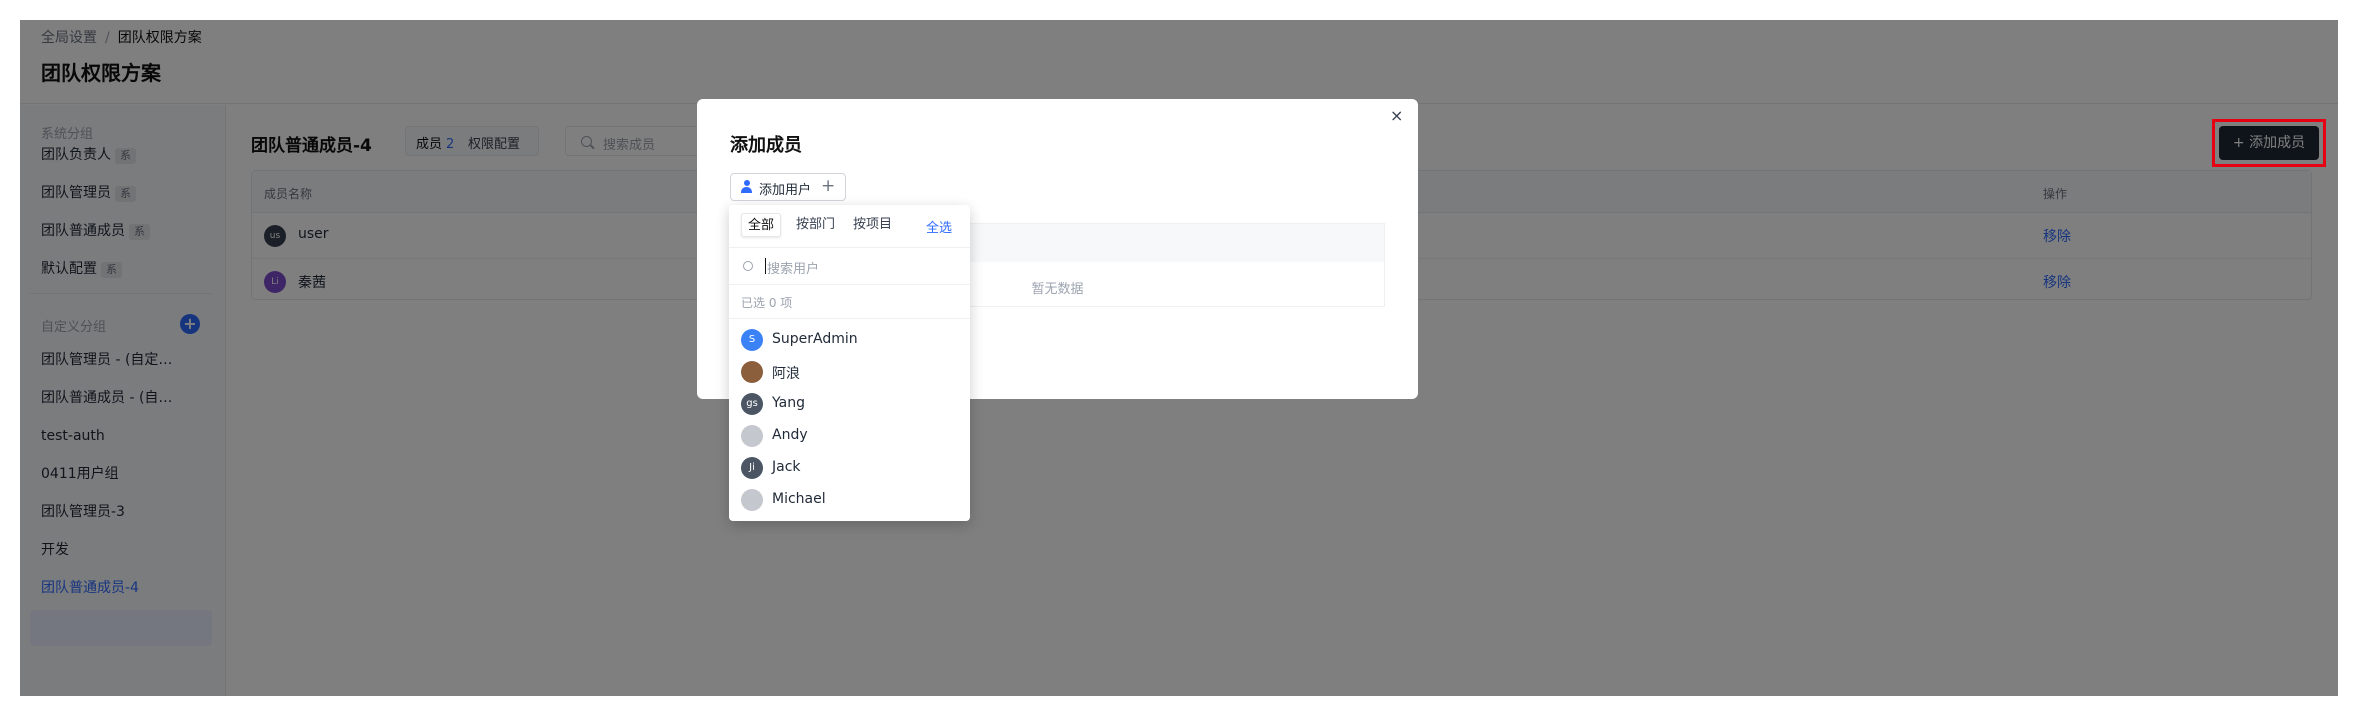  I want to click on text-caret, so click(765, 266).